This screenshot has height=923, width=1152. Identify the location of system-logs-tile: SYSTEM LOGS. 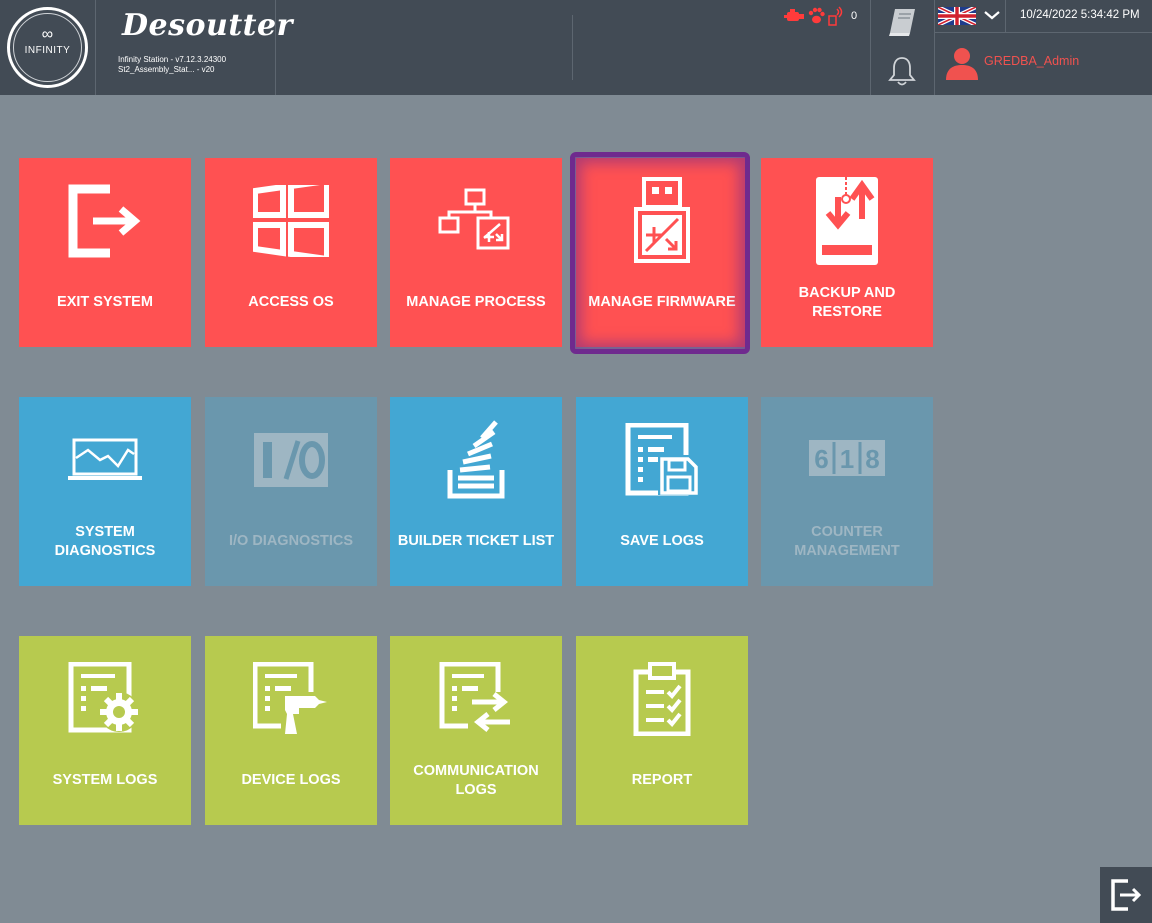
(105, 730).